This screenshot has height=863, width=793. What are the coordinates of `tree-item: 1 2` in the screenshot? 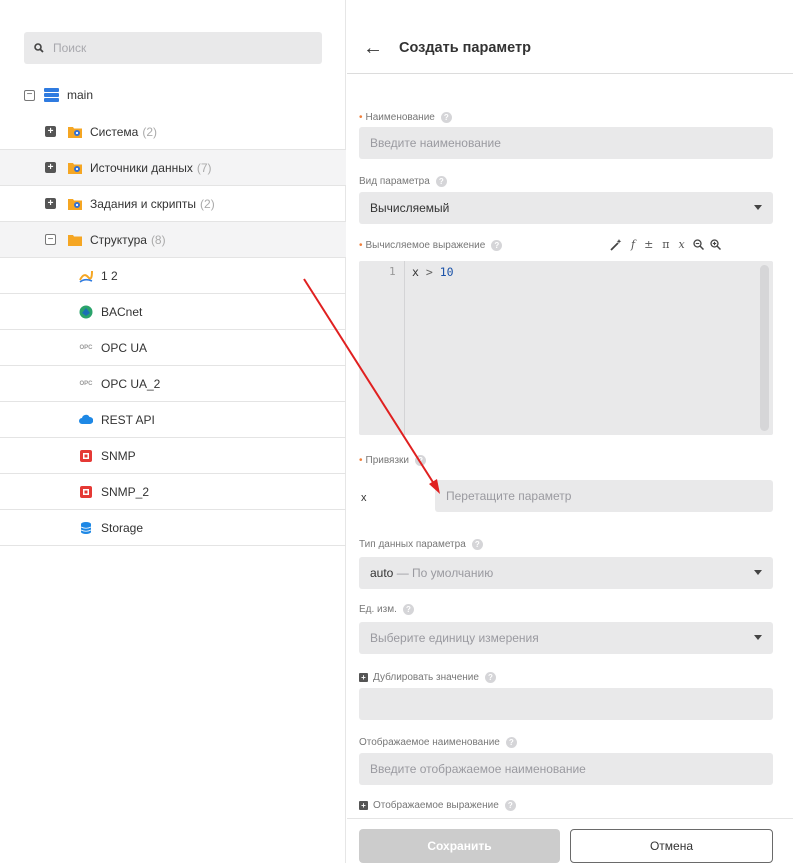 It's located at (173, 276).